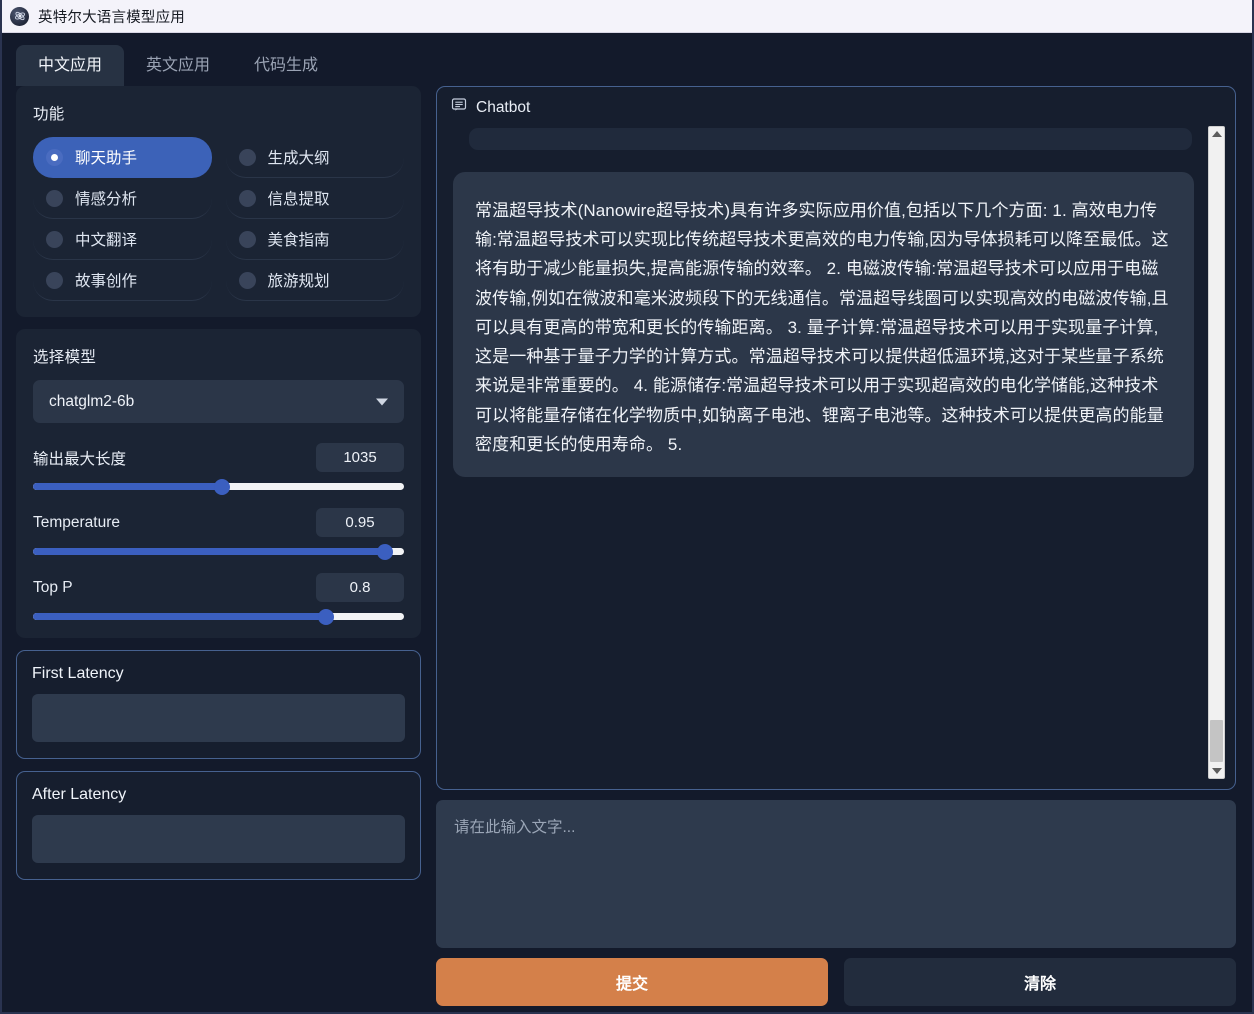  Describe the element at coordinates (632, 982) in the screenshot. I see `submit-button: 提交` at that location.